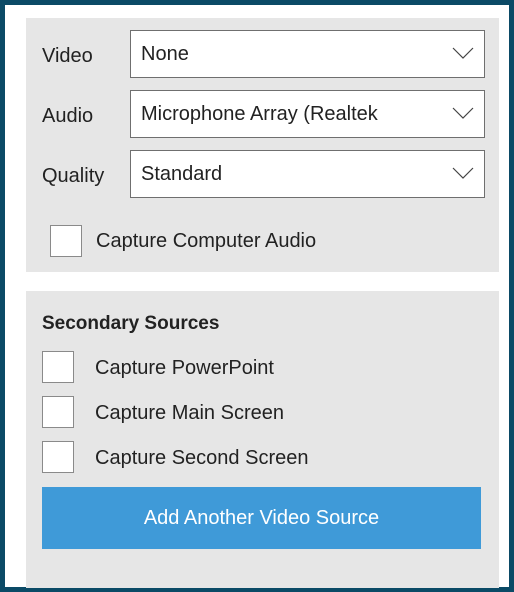 The width and height of the screenshot is (514, 592). What do you see at coordinates (165, 54) in the screenshot?
I see `video-select-value: None` at bounding box center [165, 54].